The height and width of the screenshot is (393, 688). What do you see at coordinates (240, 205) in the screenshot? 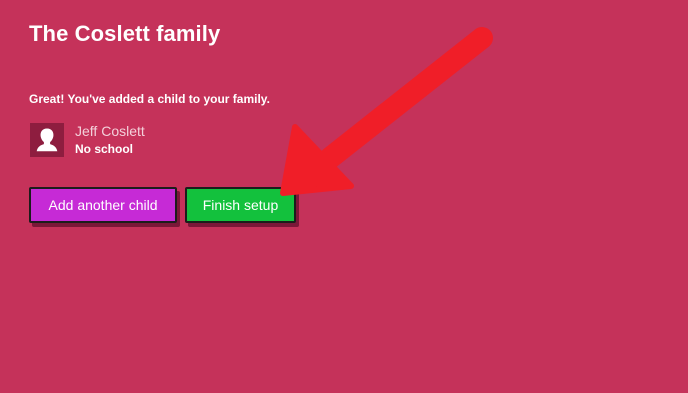
I see `finish-setup-button: Finish setup` at bounding box center [240, 205].